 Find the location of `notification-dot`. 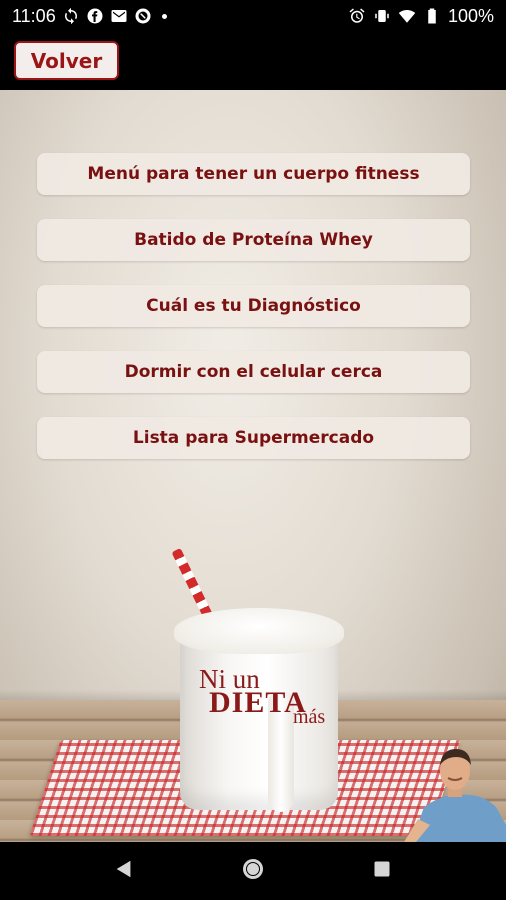

notification-dot is located at coordinates (164, 16).